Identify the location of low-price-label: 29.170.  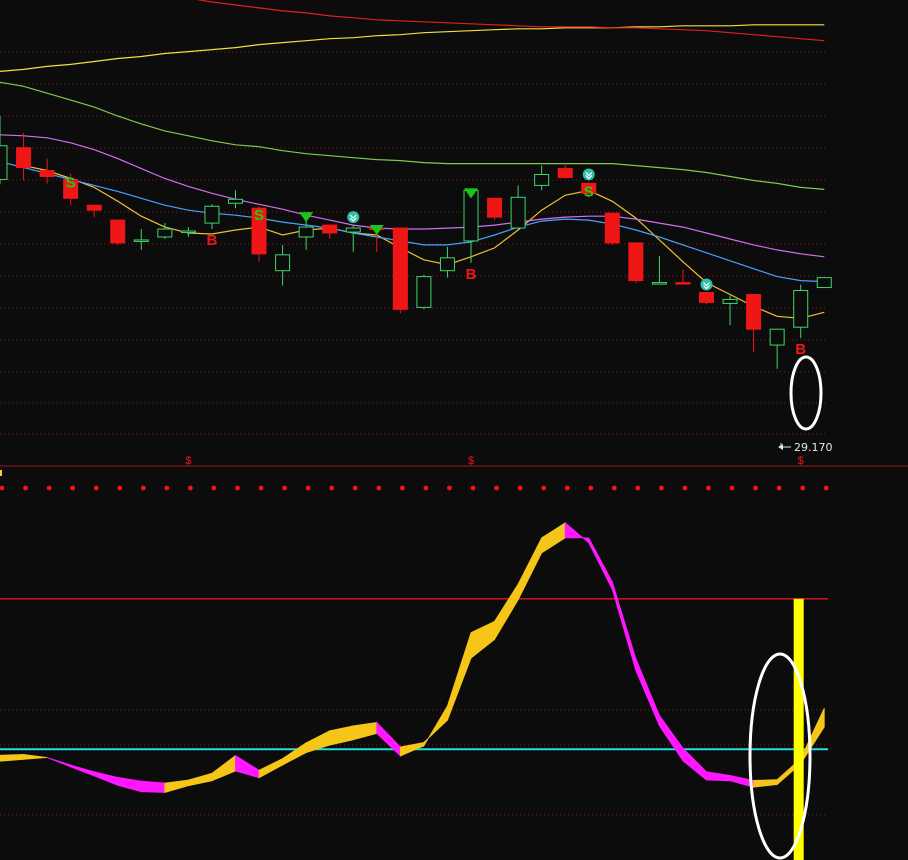
(813, 447).